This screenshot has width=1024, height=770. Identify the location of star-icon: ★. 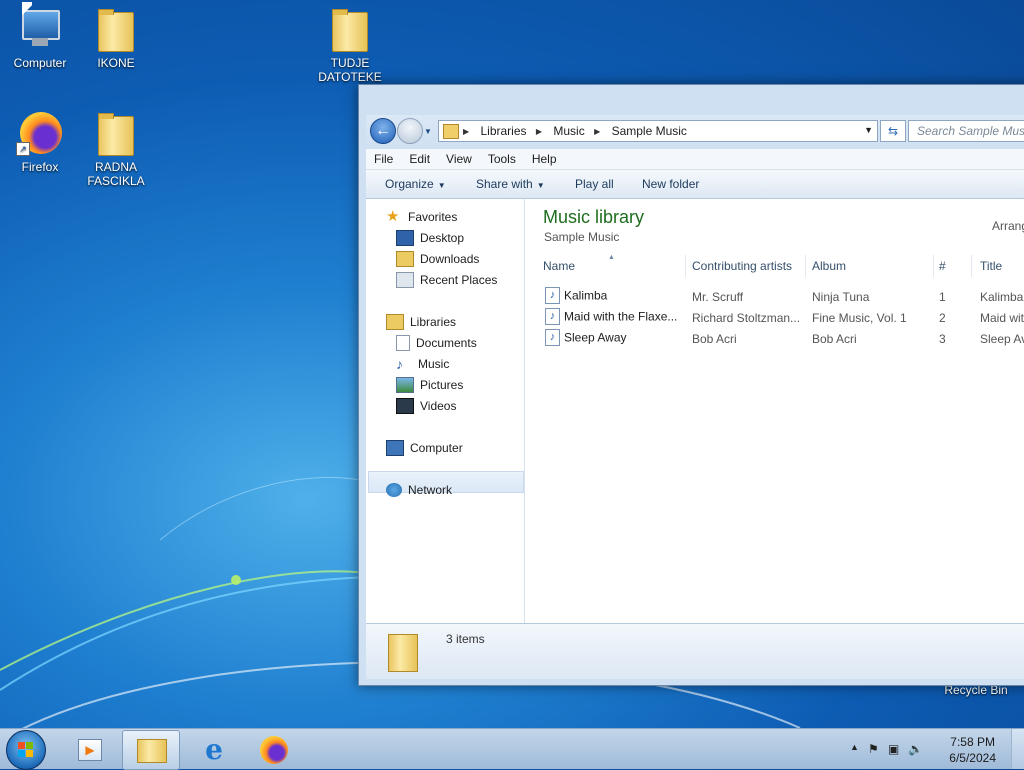
(393, 216).